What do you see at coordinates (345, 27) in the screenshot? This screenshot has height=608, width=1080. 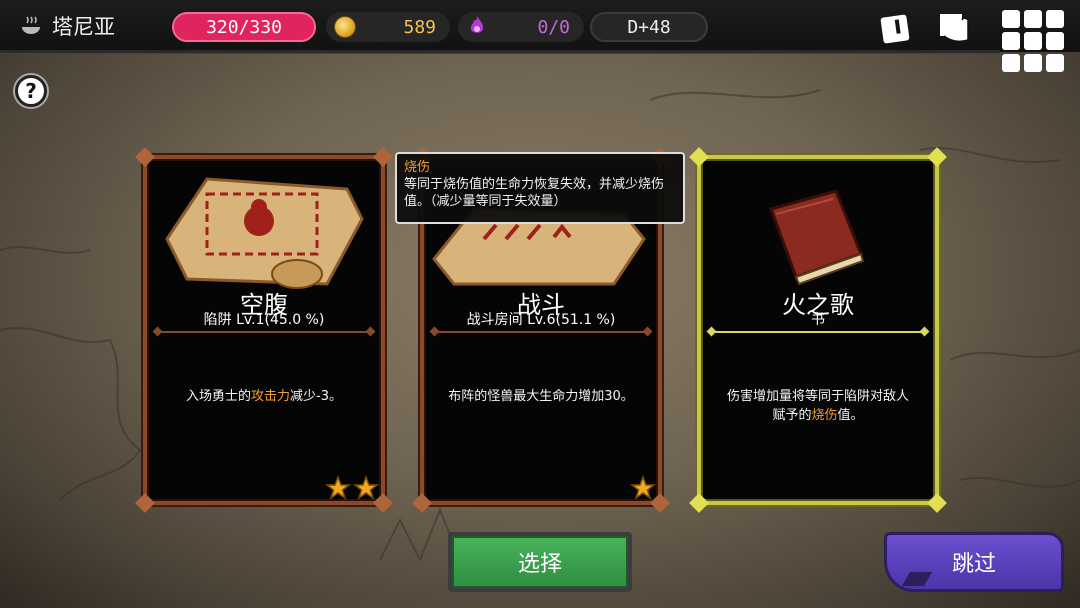 I see `coin-stack-icon` at bounding box center [345, 27].